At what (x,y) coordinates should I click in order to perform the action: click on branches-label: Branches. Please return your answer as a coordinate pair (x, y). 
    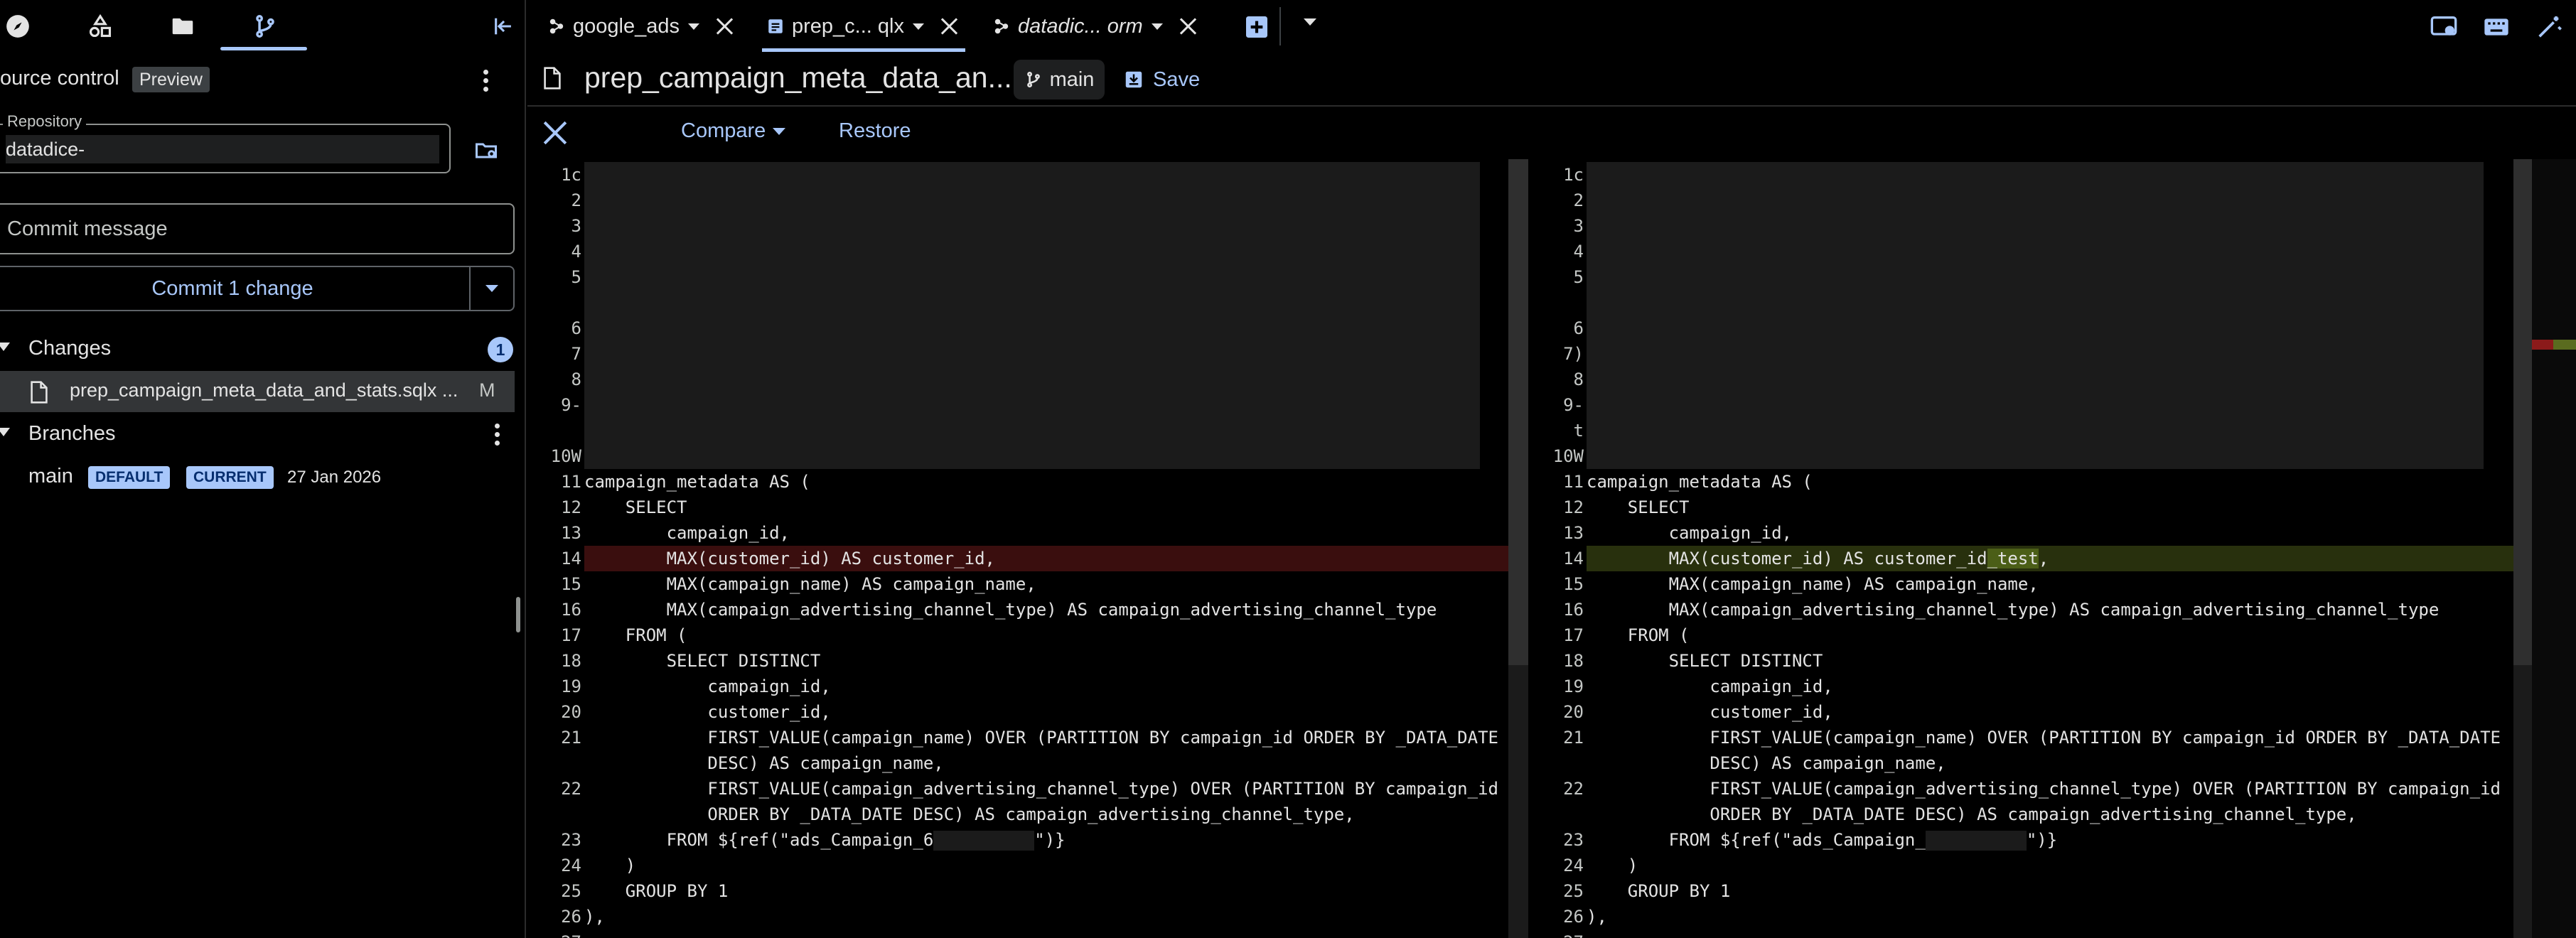
    Looking at the image, I should click on (72, 433).